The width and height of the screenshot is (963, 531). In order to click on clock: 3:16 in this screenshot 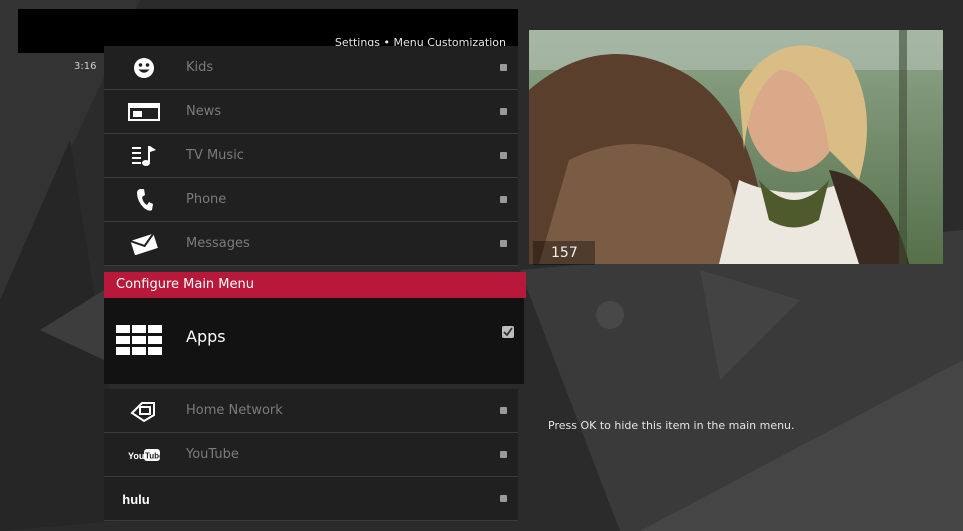, I will do `click(85, 66)`.